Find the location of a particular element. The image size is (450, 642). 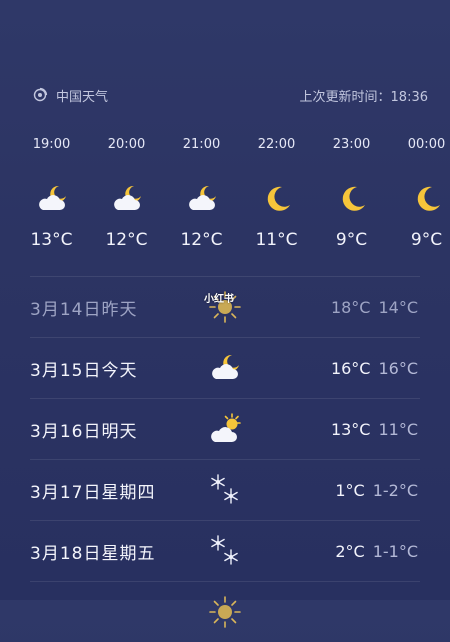

hour-column: 21:00 12°C is located at coordinates (201, 191).